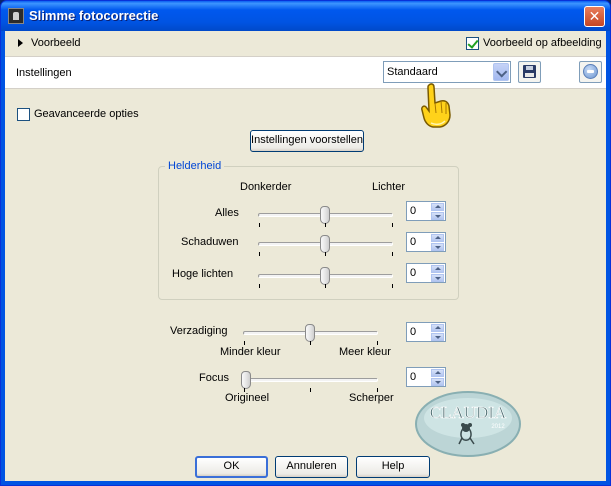 The width and height of the screenshot is (611, 486). Describe the element at coordinates (199, 331) in the screenshot. I see `saturation-label: Verzadiging` at that location.